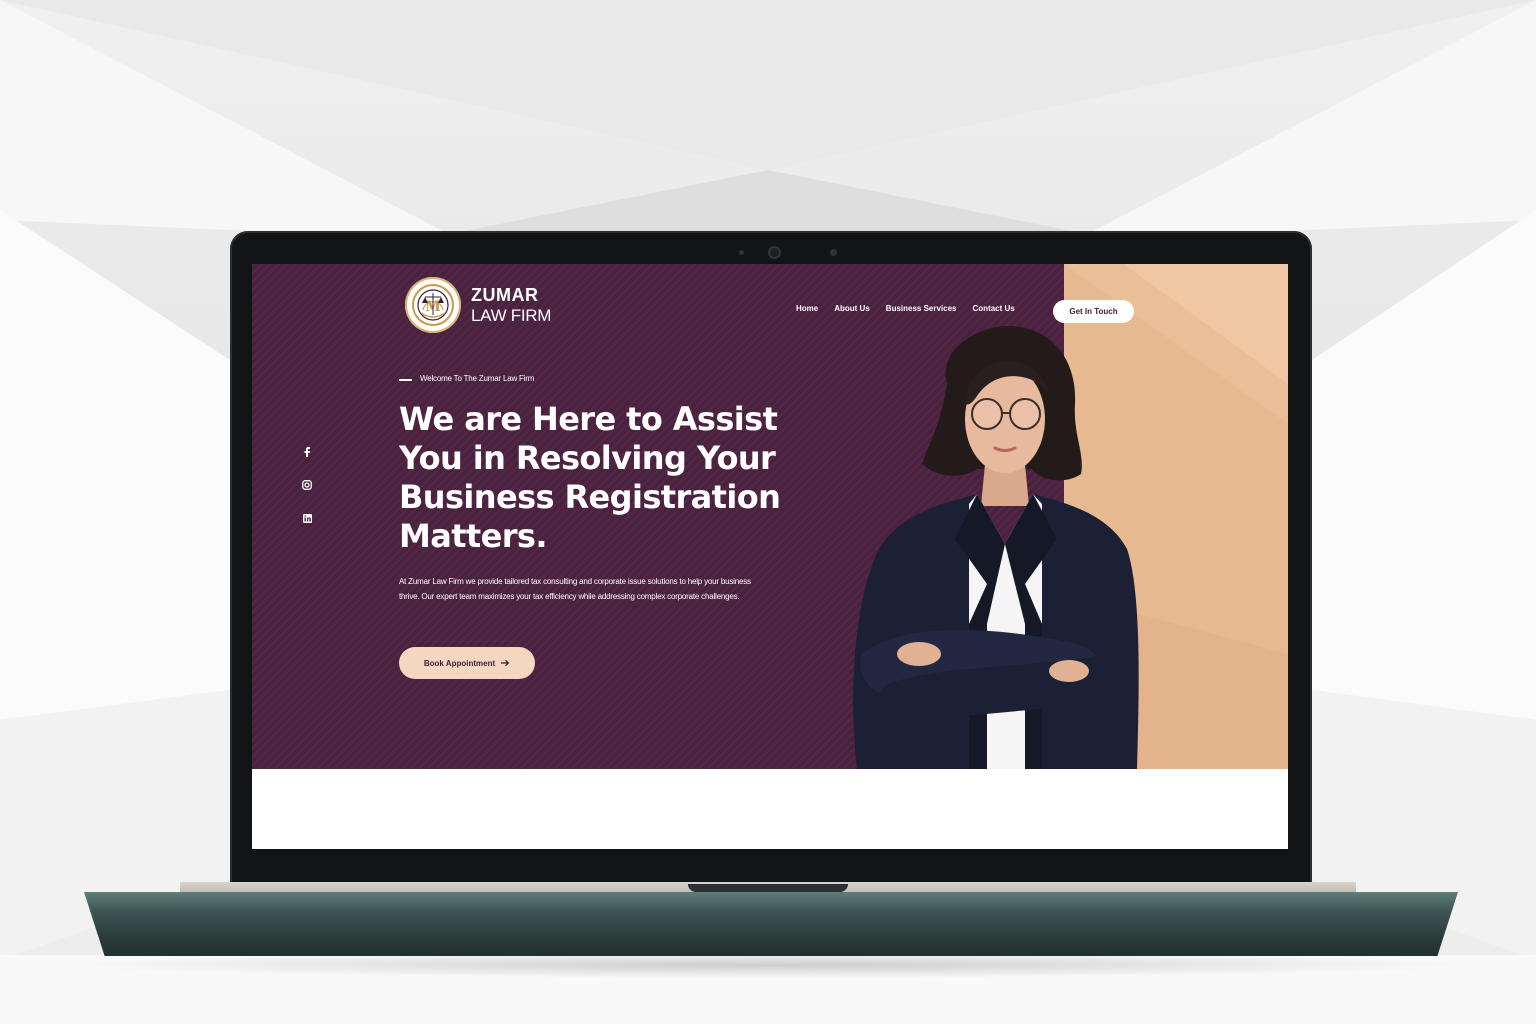 This screenshot has width=1536, height=1024. I want to click on logo-tagline: LAW FIRM, so click(511, 315).